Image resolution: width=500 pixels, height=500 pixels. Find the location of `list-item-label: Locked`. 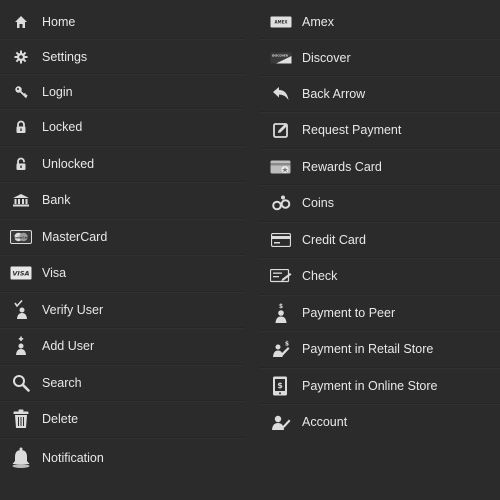

list-item-label: Locked is located at coordinates (62, 127).